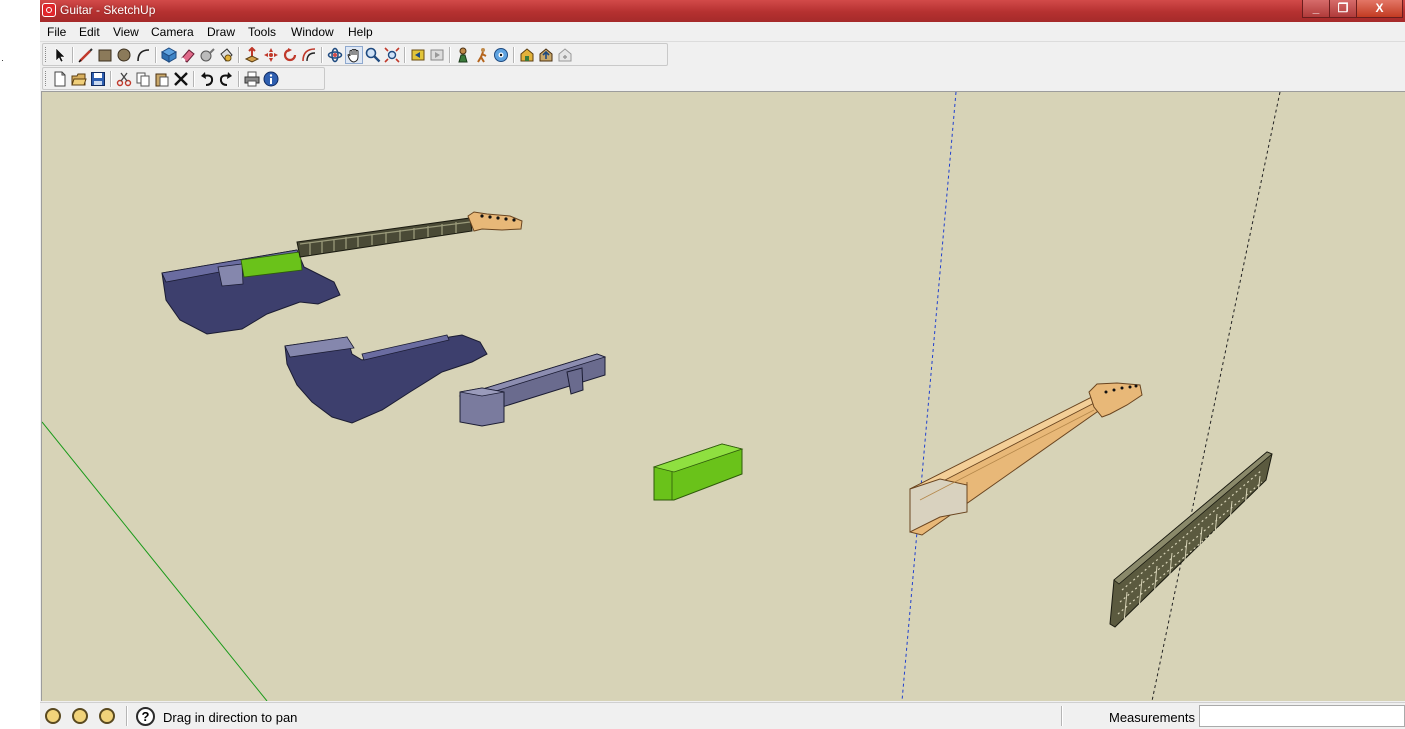  What do you see at coordinates (98, 79) in the screenshot?
I see `save-icon` at bounding box center [98, 79].